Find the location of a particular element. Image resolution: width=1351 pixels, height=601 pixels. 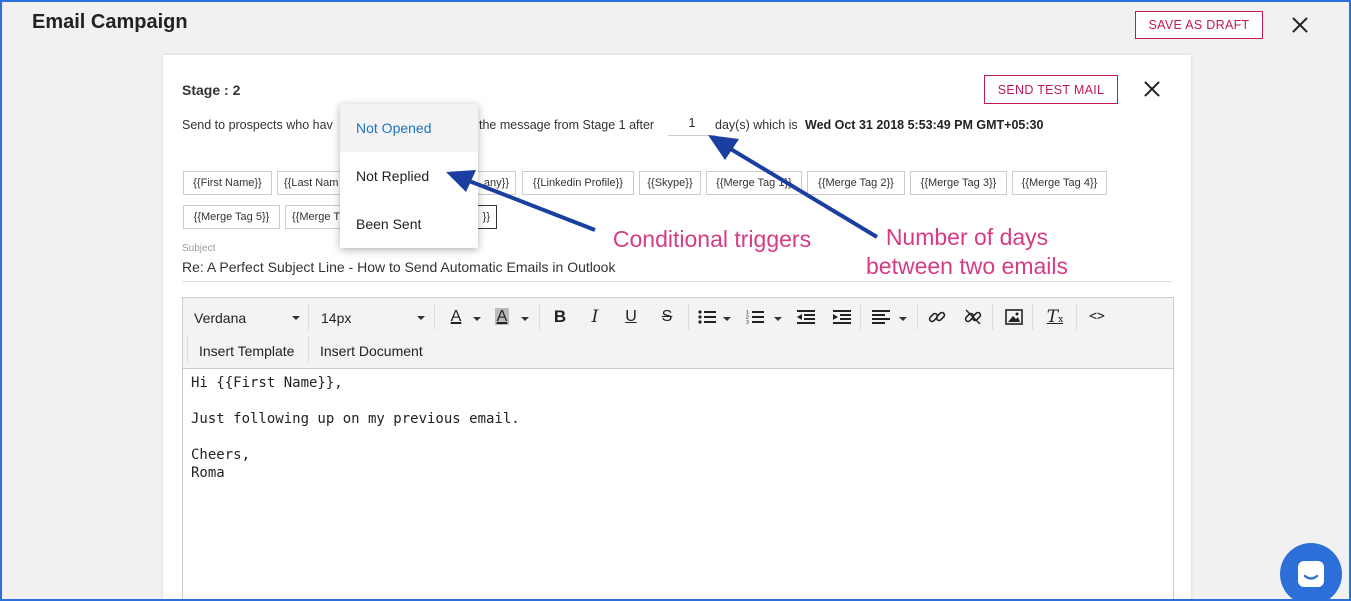

chat-launcher-button is located at coordinates (1311, 571).